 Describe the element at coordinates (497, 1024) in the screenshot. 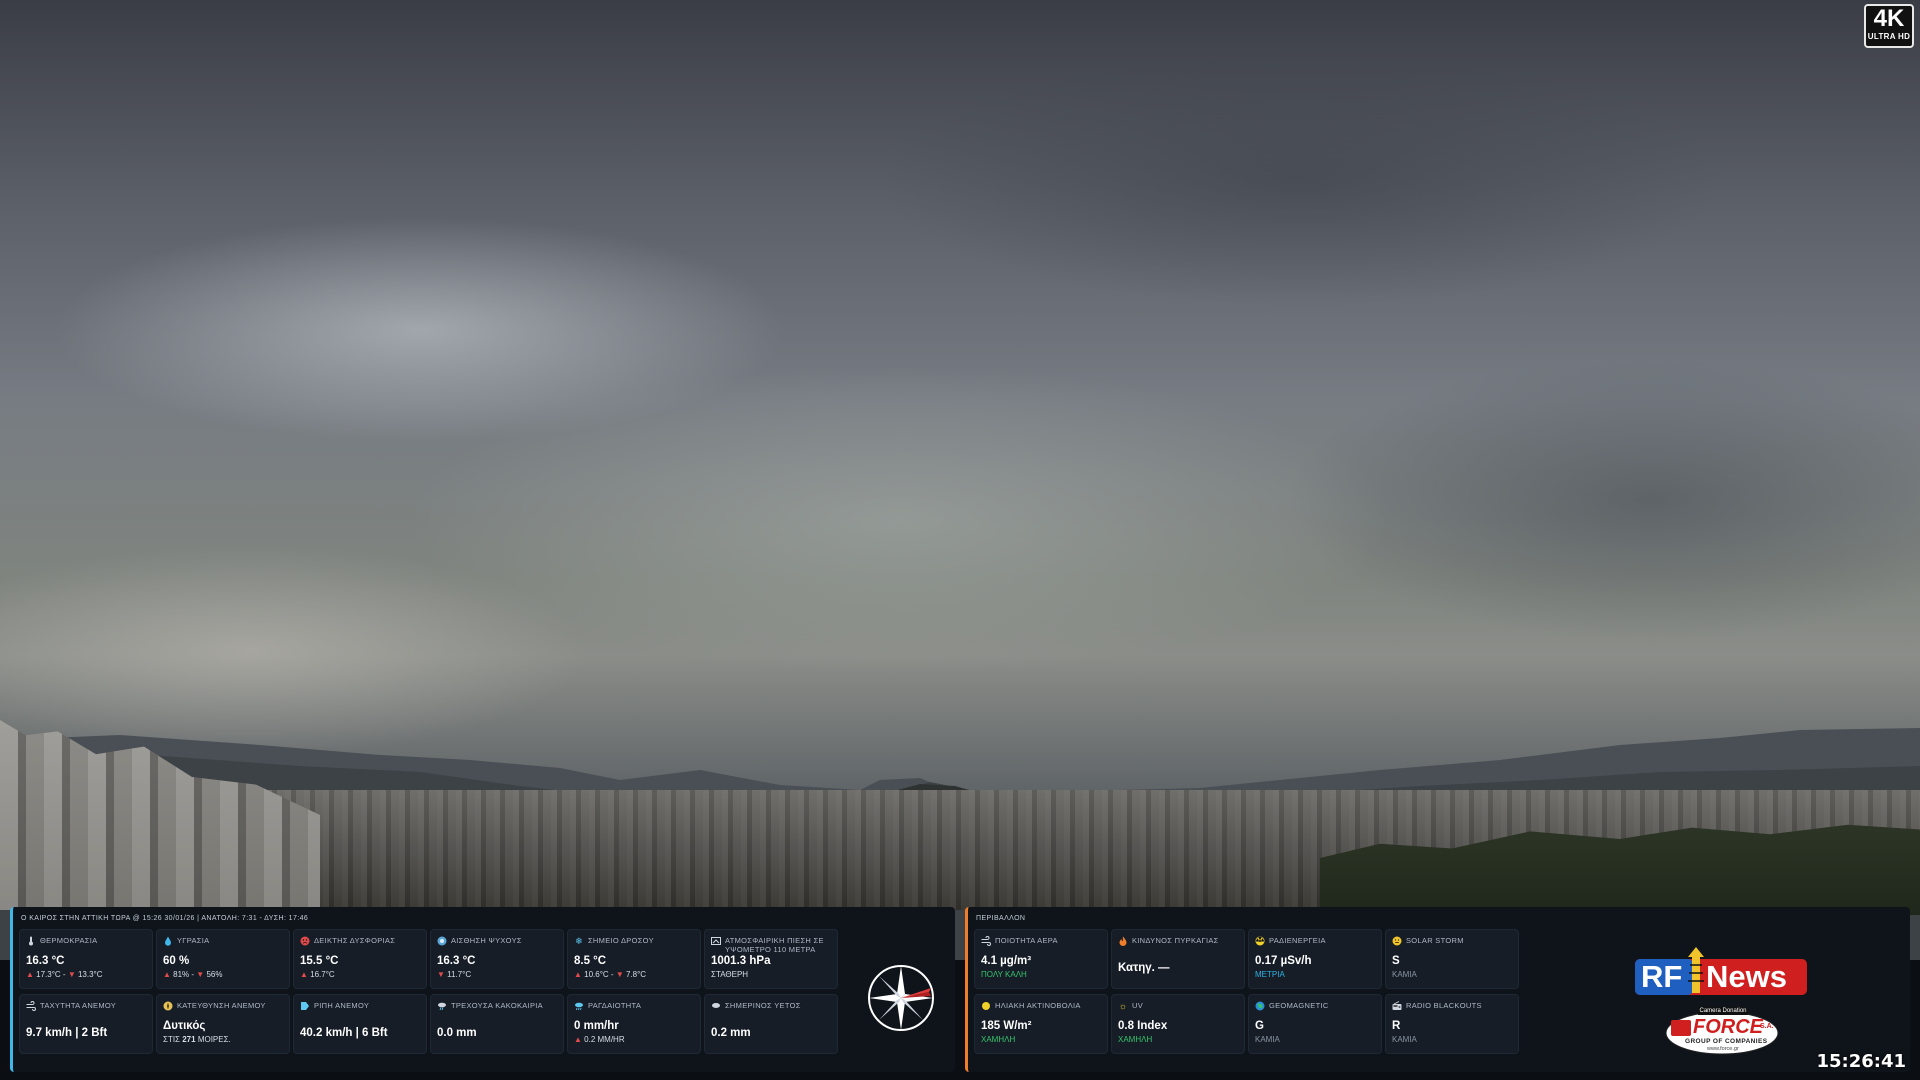

I see `current-storm-card: ΤΡΕΧΟΥΣΑ ΚΑΚΟΚΑΙΡΙΑ 0.0 mm` at that location.